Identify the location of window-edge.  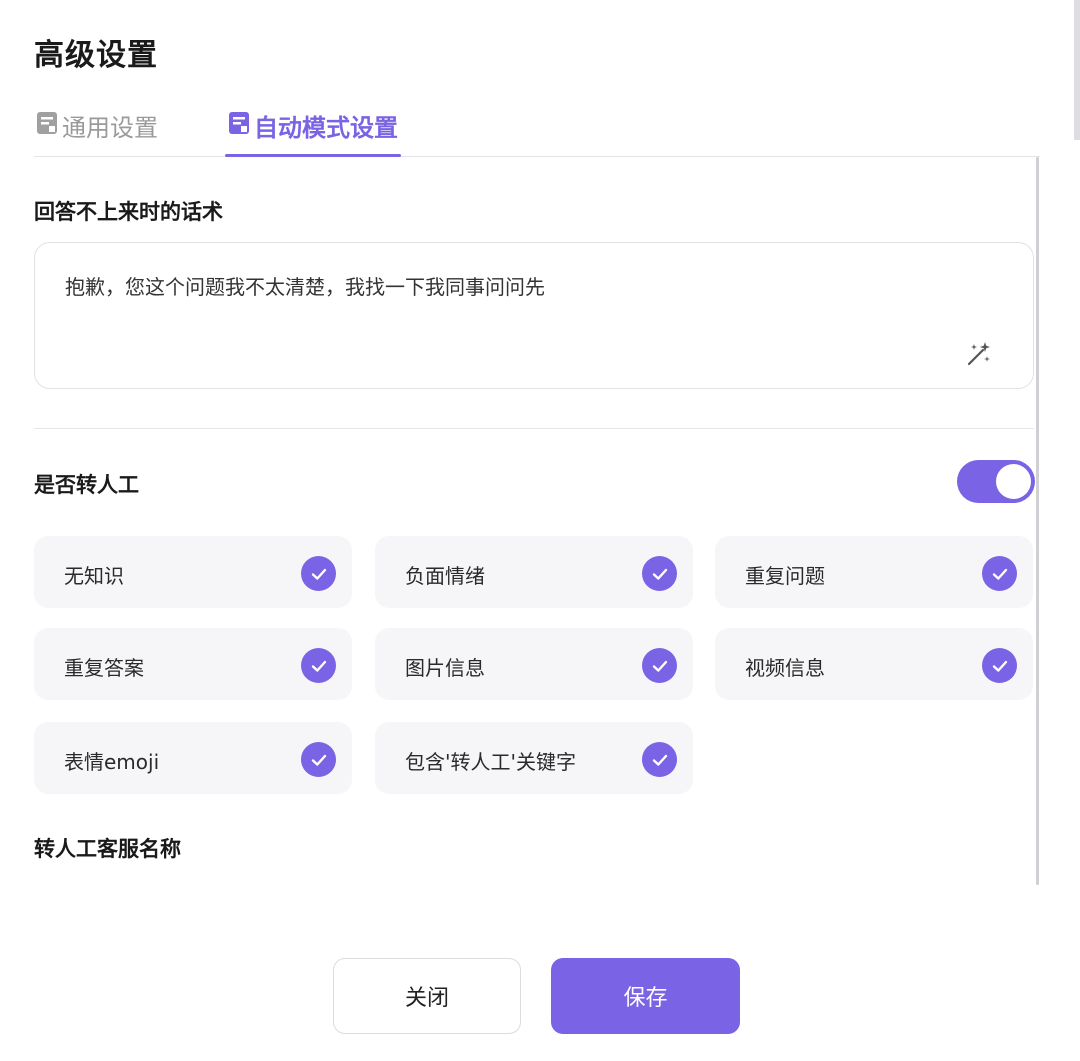
(1077, 70).